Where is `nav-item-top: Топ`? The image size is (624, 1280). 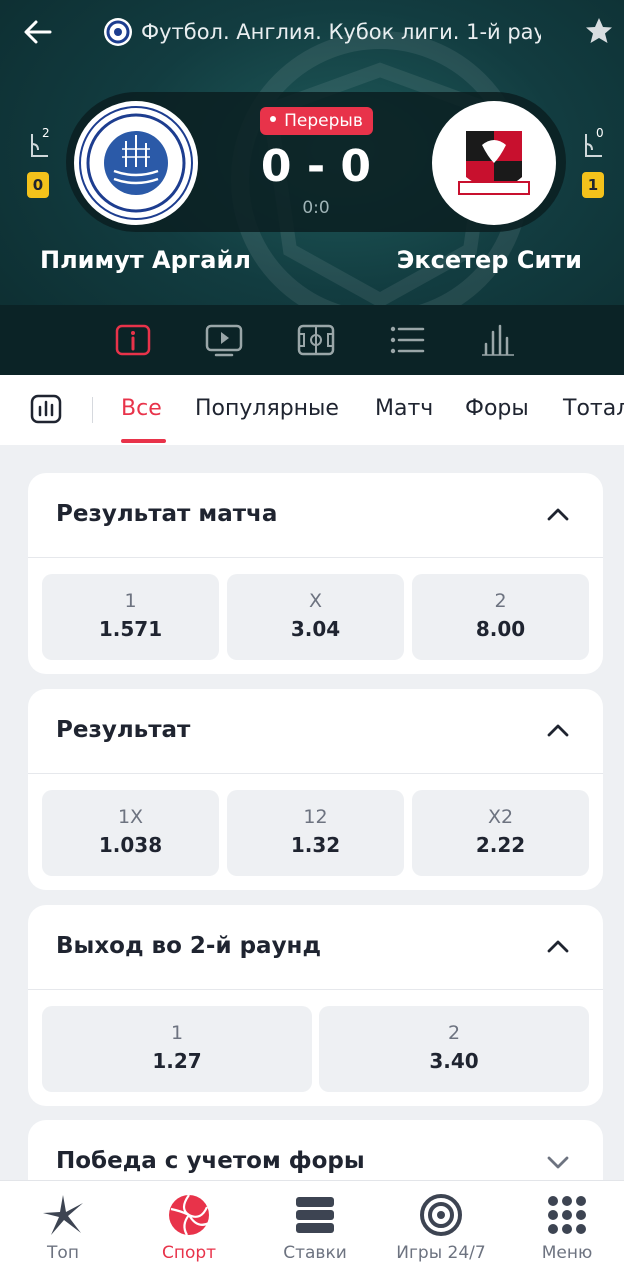
nav-item-top: Топ is located at coordinates (63, 1230).